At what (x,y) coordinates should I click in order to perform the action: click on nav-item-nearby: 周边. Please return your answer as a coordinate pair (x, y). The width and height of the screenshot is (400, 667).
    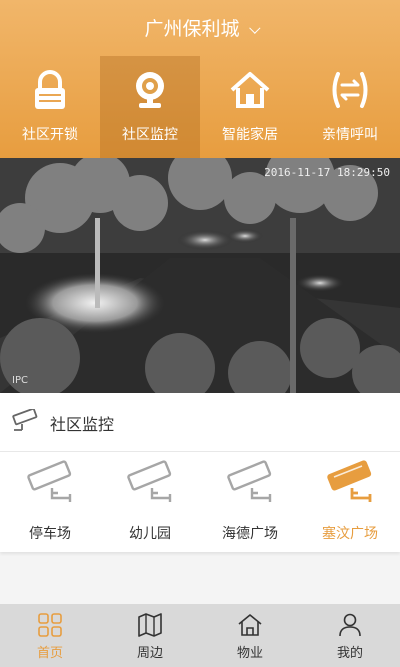
    Looking at the image, I should click on (150, 635).